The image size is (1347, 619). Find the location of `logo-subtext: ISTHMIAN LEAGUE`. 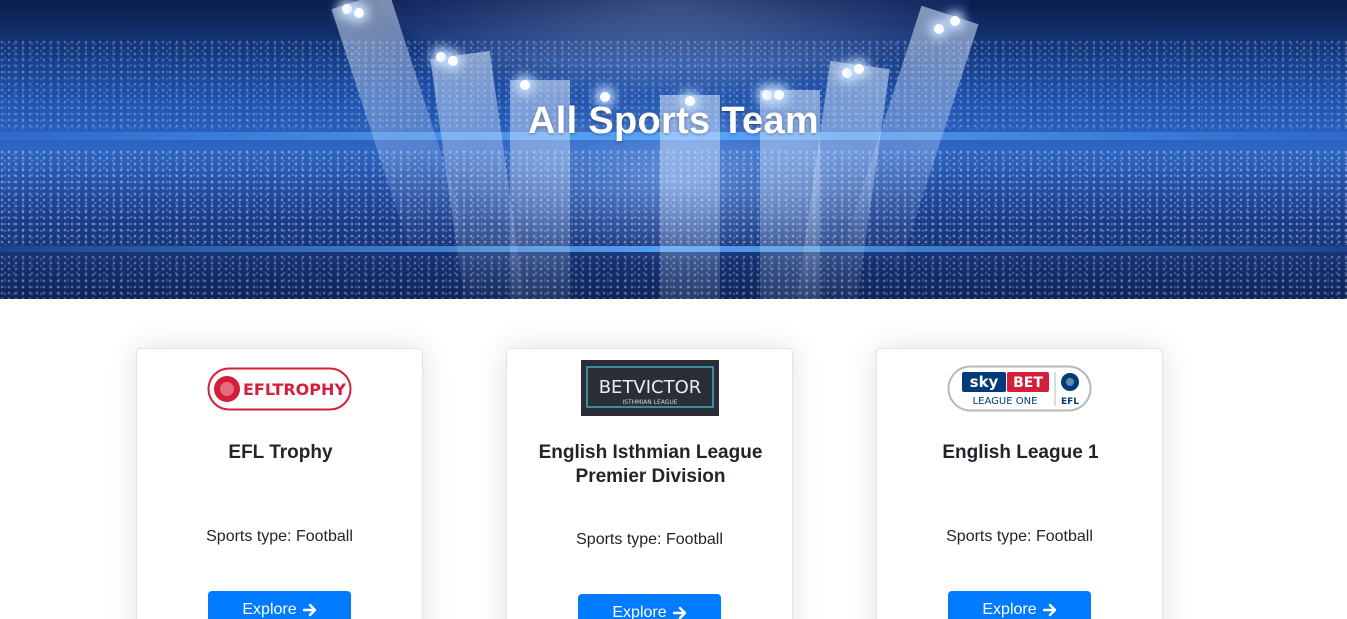

logo-subtext: ISTHMIAN LEAGUE is located at coordinates (649, 402).